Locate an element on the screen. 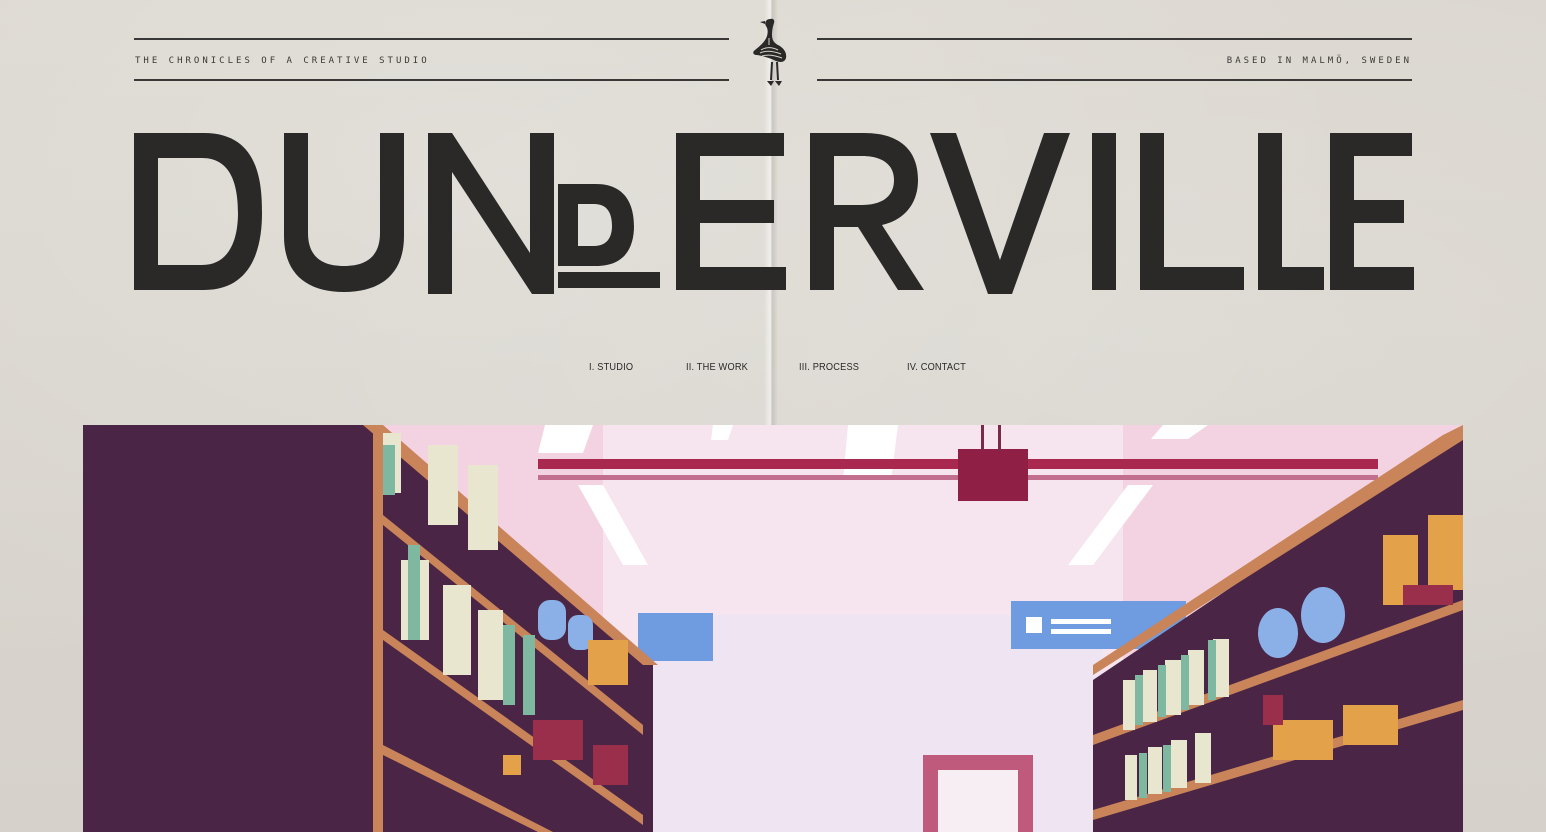 The image size is (1546, 832). nav-item-the-work: II. THE WORK is located at coordinates (717, 367).